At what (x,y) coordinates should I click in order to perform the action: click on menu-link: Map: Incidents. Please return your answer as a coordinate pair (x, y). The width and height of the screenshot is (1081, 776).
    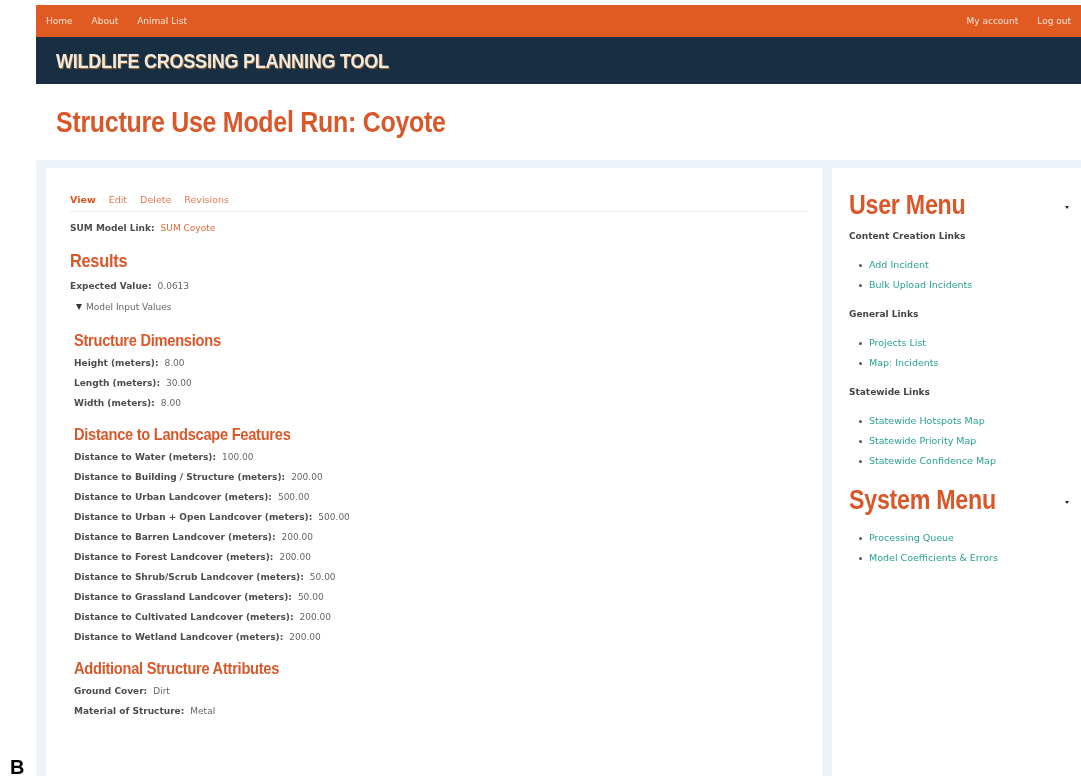
    Looking at the image, I should click on (904, 363).